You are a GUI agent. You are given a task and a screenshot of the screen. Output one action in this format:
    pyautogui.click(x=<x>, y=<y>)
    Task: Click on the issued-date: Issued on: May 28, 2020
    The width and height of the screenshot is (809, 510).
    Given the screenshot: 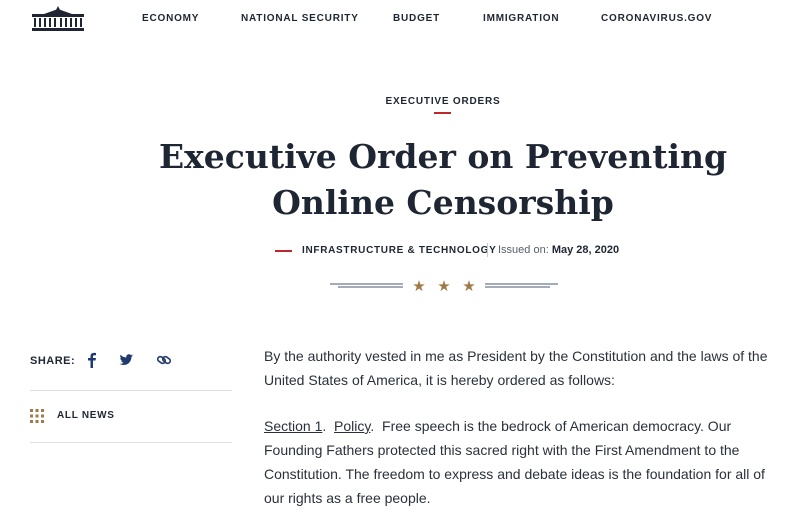 What is the action you would take?
    pyautogui.click(x=558, y=250)
    